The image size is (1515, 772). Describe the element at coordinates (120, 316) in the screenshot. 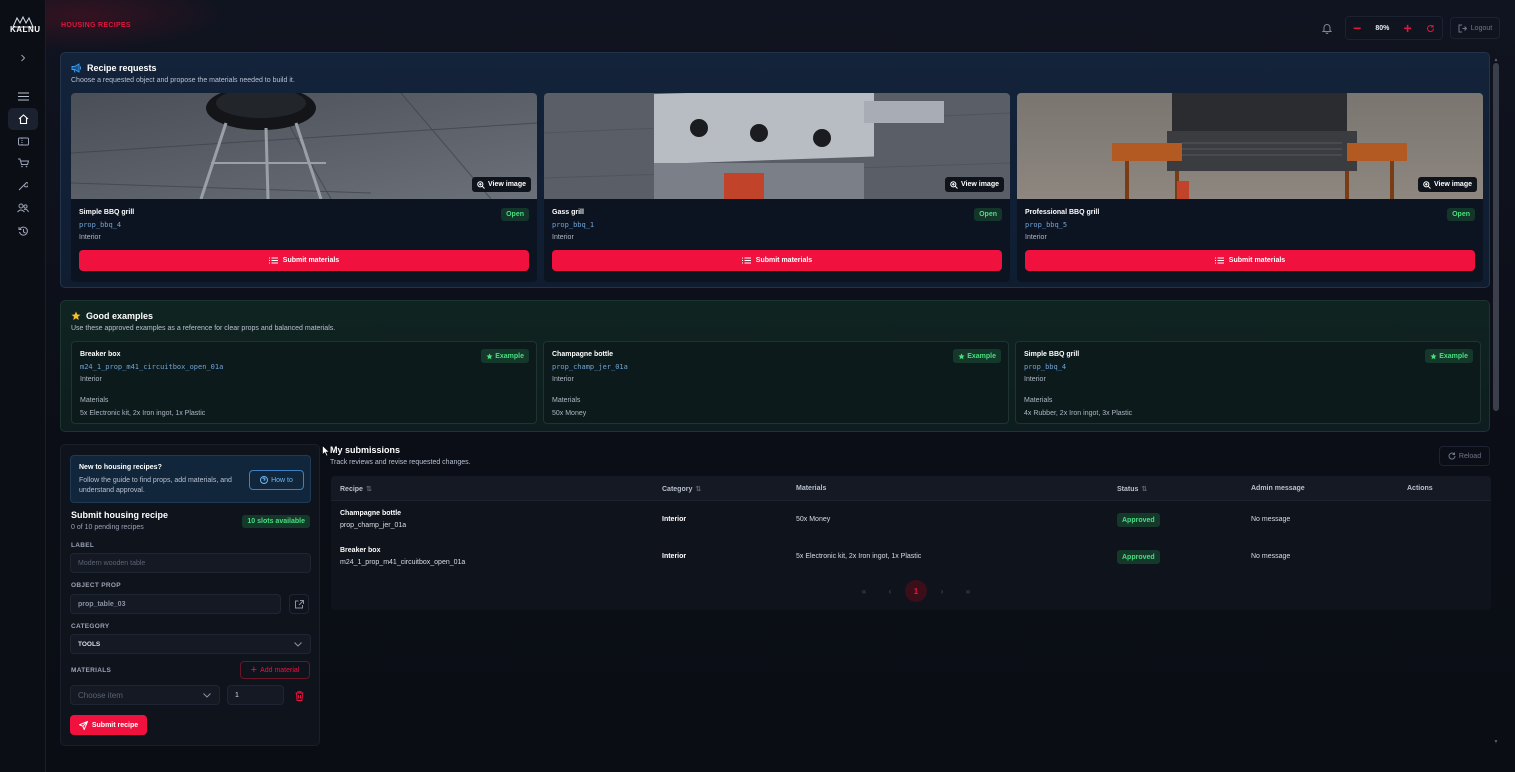

I see `good-examples-heading: Good examples` at that location.